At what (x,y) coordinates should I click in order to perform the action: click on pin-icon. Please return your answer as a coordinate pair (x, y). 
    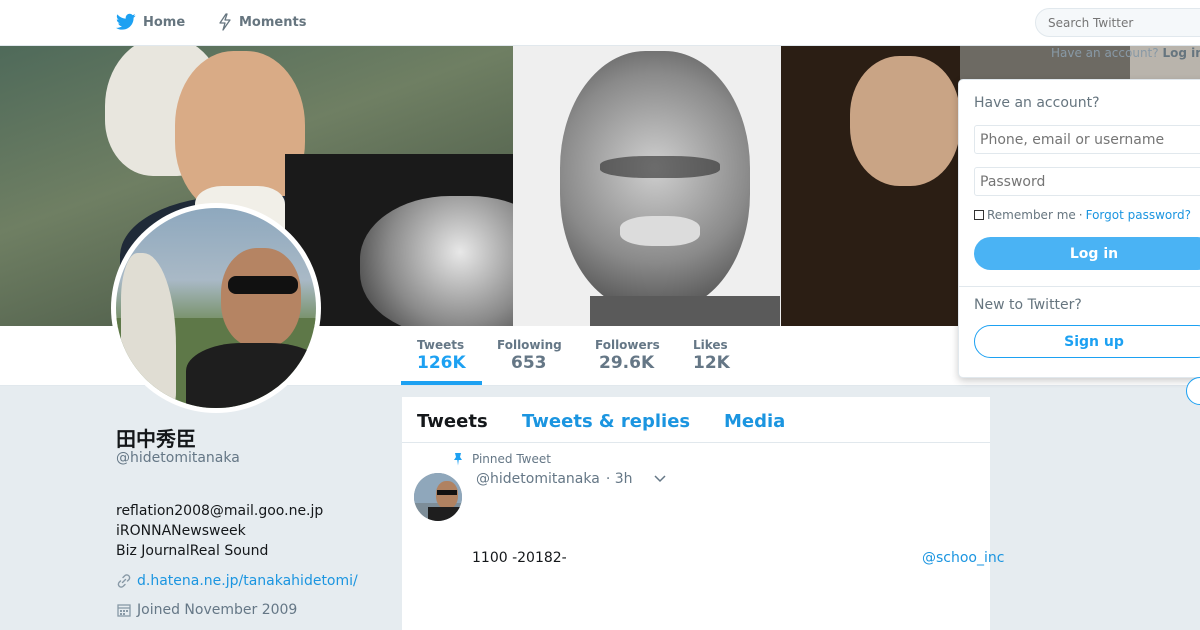
    Looking at the image, I should click on (458, 459).